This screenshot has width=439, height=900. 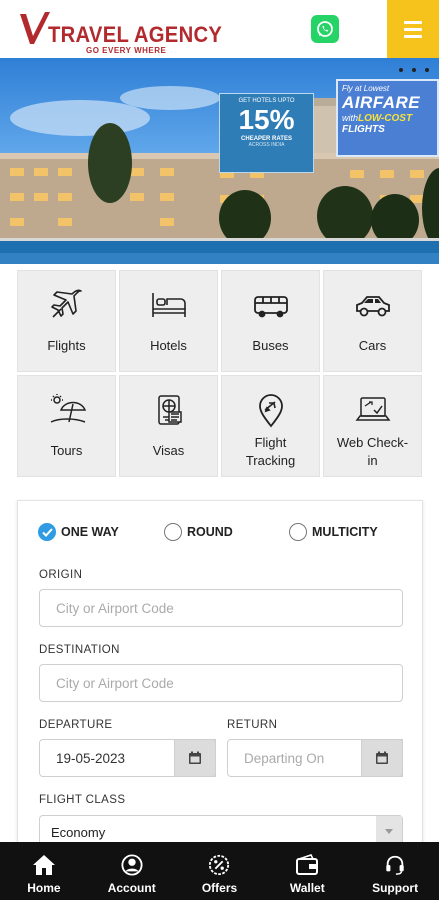 I want to click on radio-round: ROUND, so click(x=198, y=532).